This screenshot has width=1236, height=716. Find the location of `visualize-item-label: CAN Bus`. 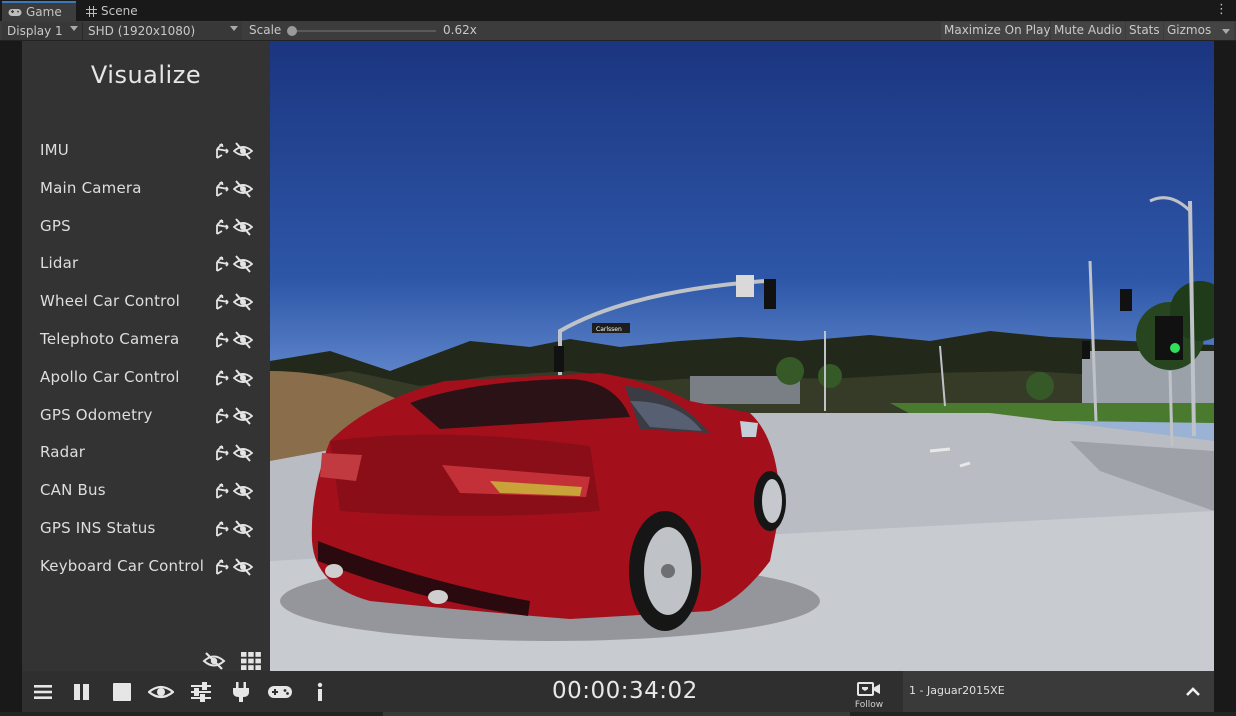

visualize-item-label: CAN Bus is located at coordinates (73, 490).